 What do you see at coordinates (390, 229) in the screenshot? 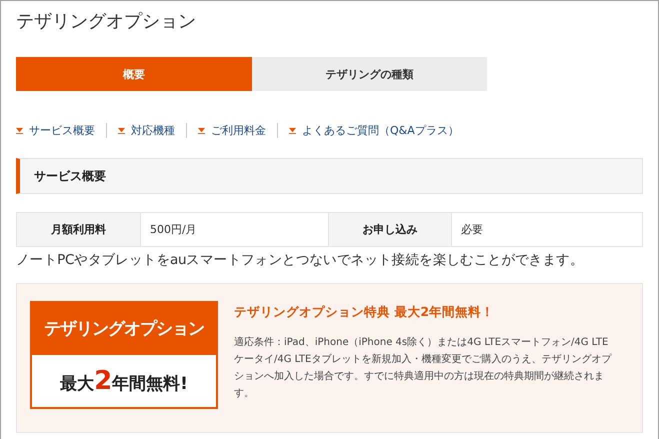
I see `table-header-cell: お申し込み` at bounding box center [390, 229].